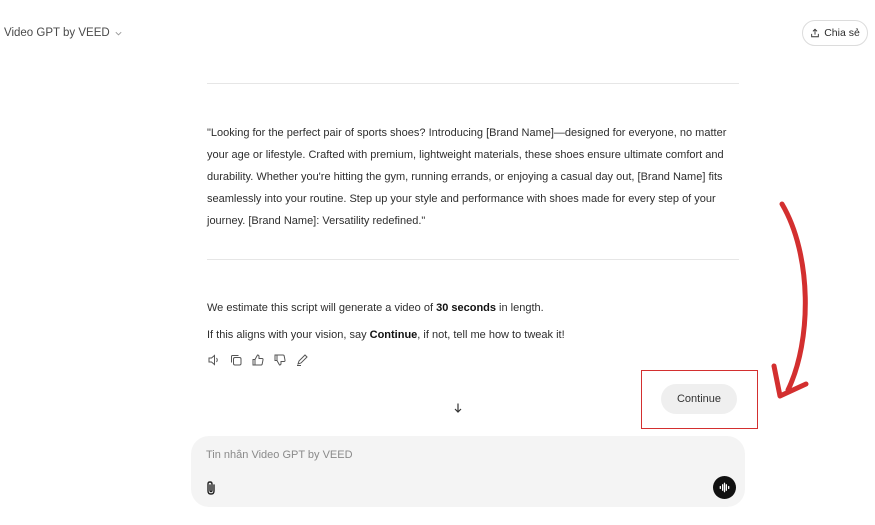  Describe the element at coordinates (211, 488) in the screenshot. I see `paperclip-icon` at that location.